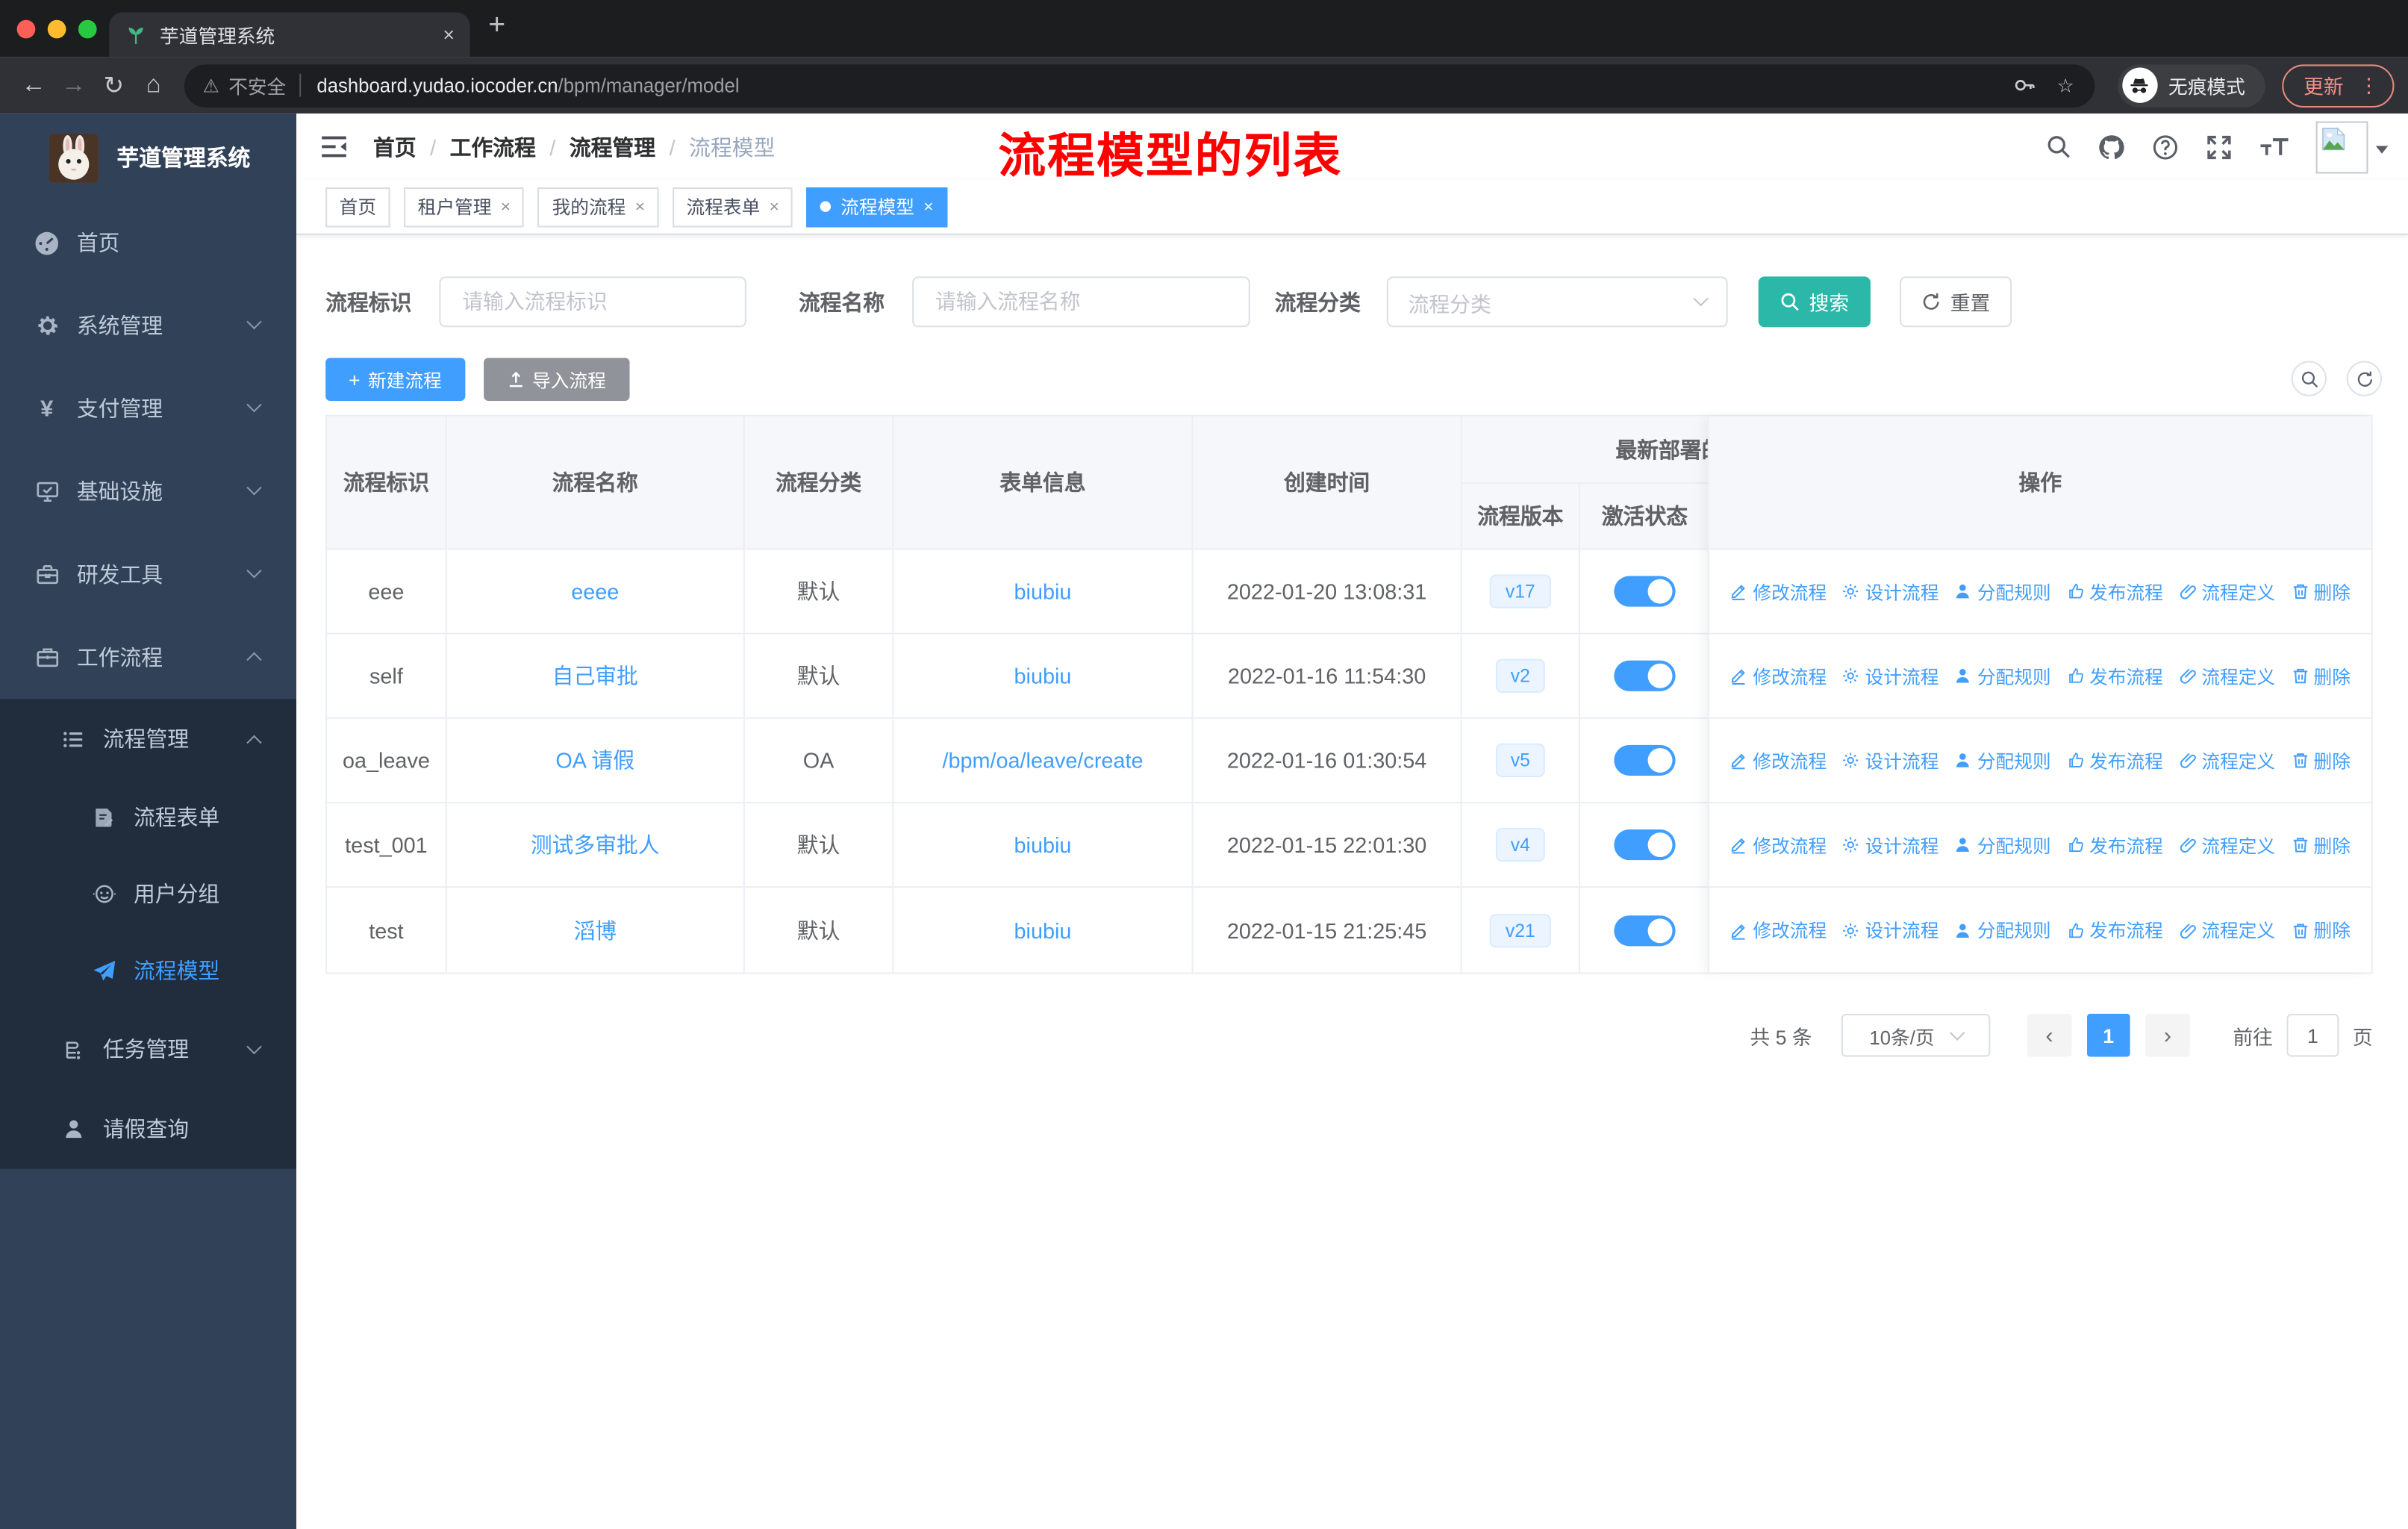  What do you see at coordinates (34, 85) in the screenshot?
I see `back-icon: ←` at bounding box center [34, 85].